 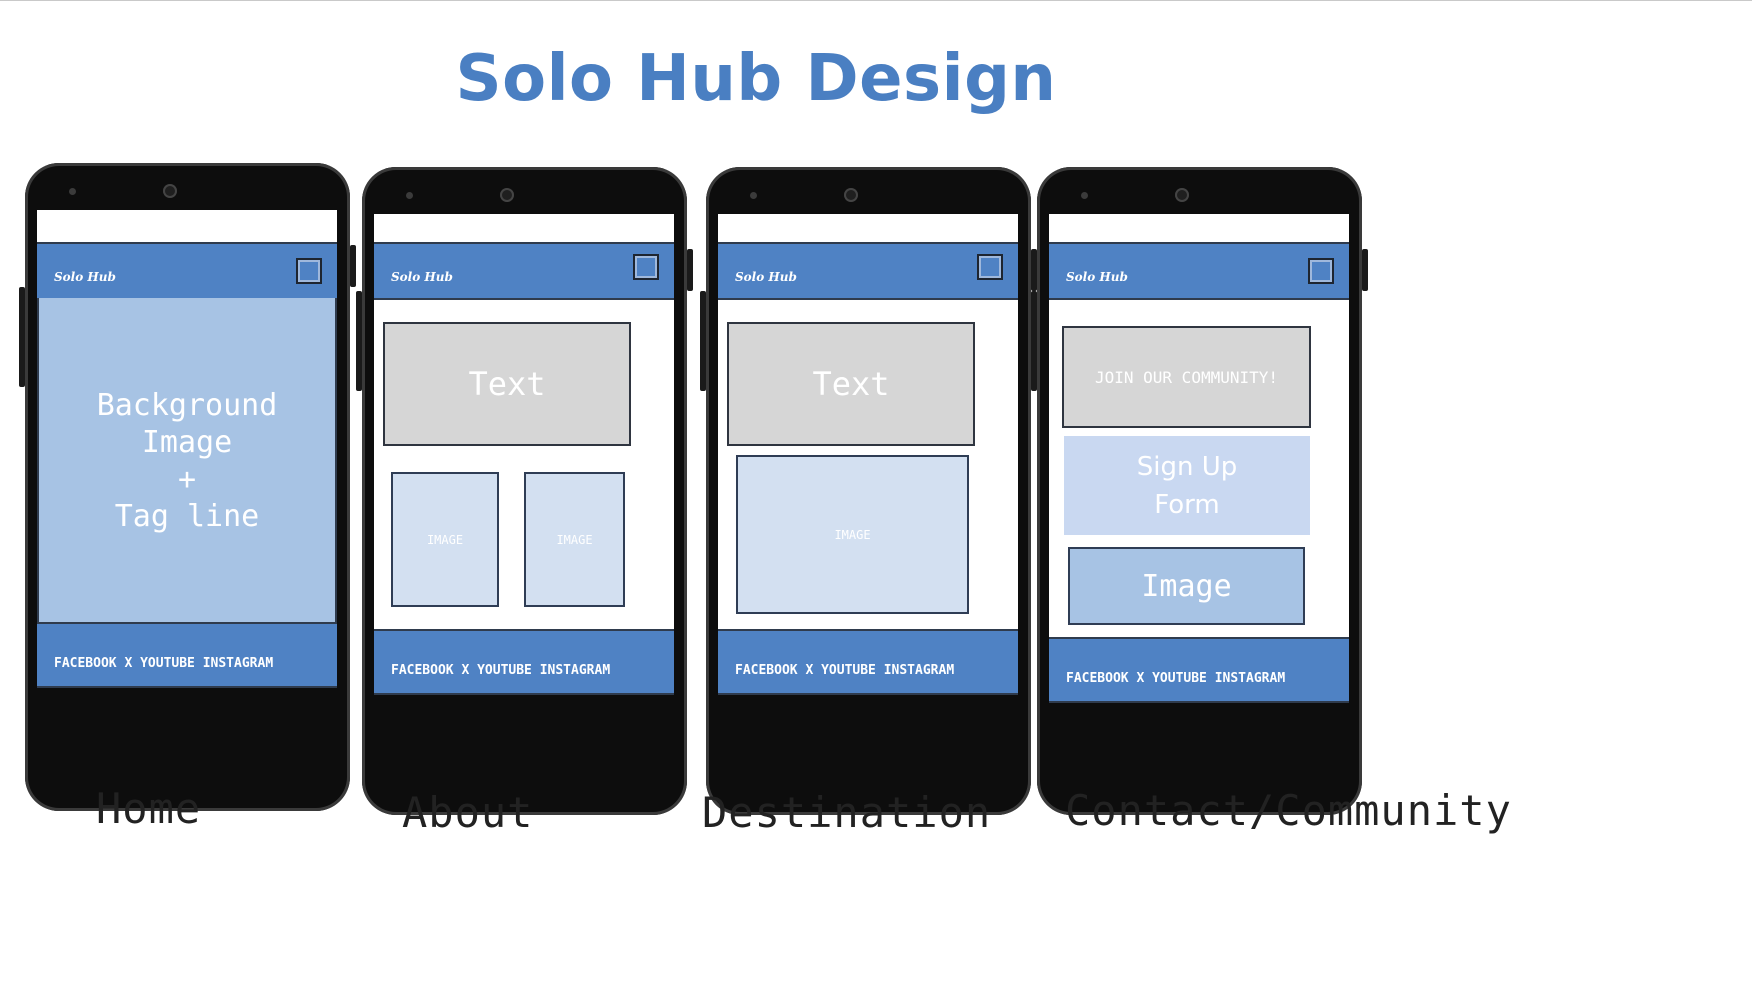 I want to click on join-label: JOIN OUR COMMUNITY!, so click(x=1186, y=377).